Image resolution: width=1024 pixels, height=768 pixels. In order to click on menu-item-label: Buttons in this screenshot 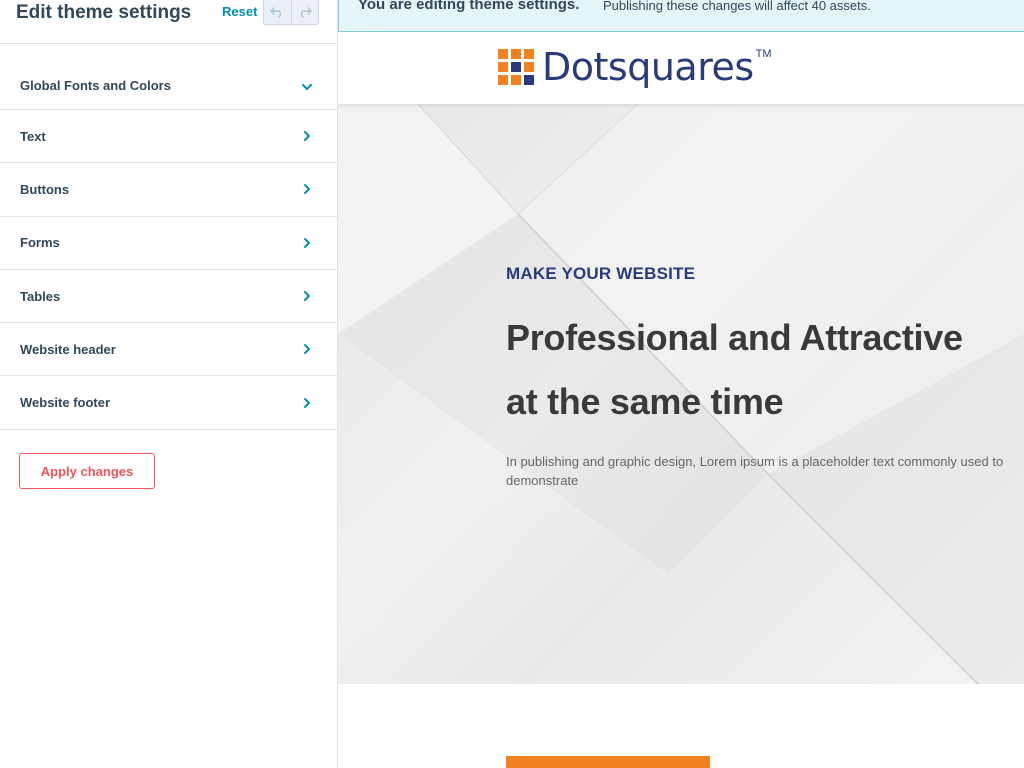, I will do `click(45, 189)`.